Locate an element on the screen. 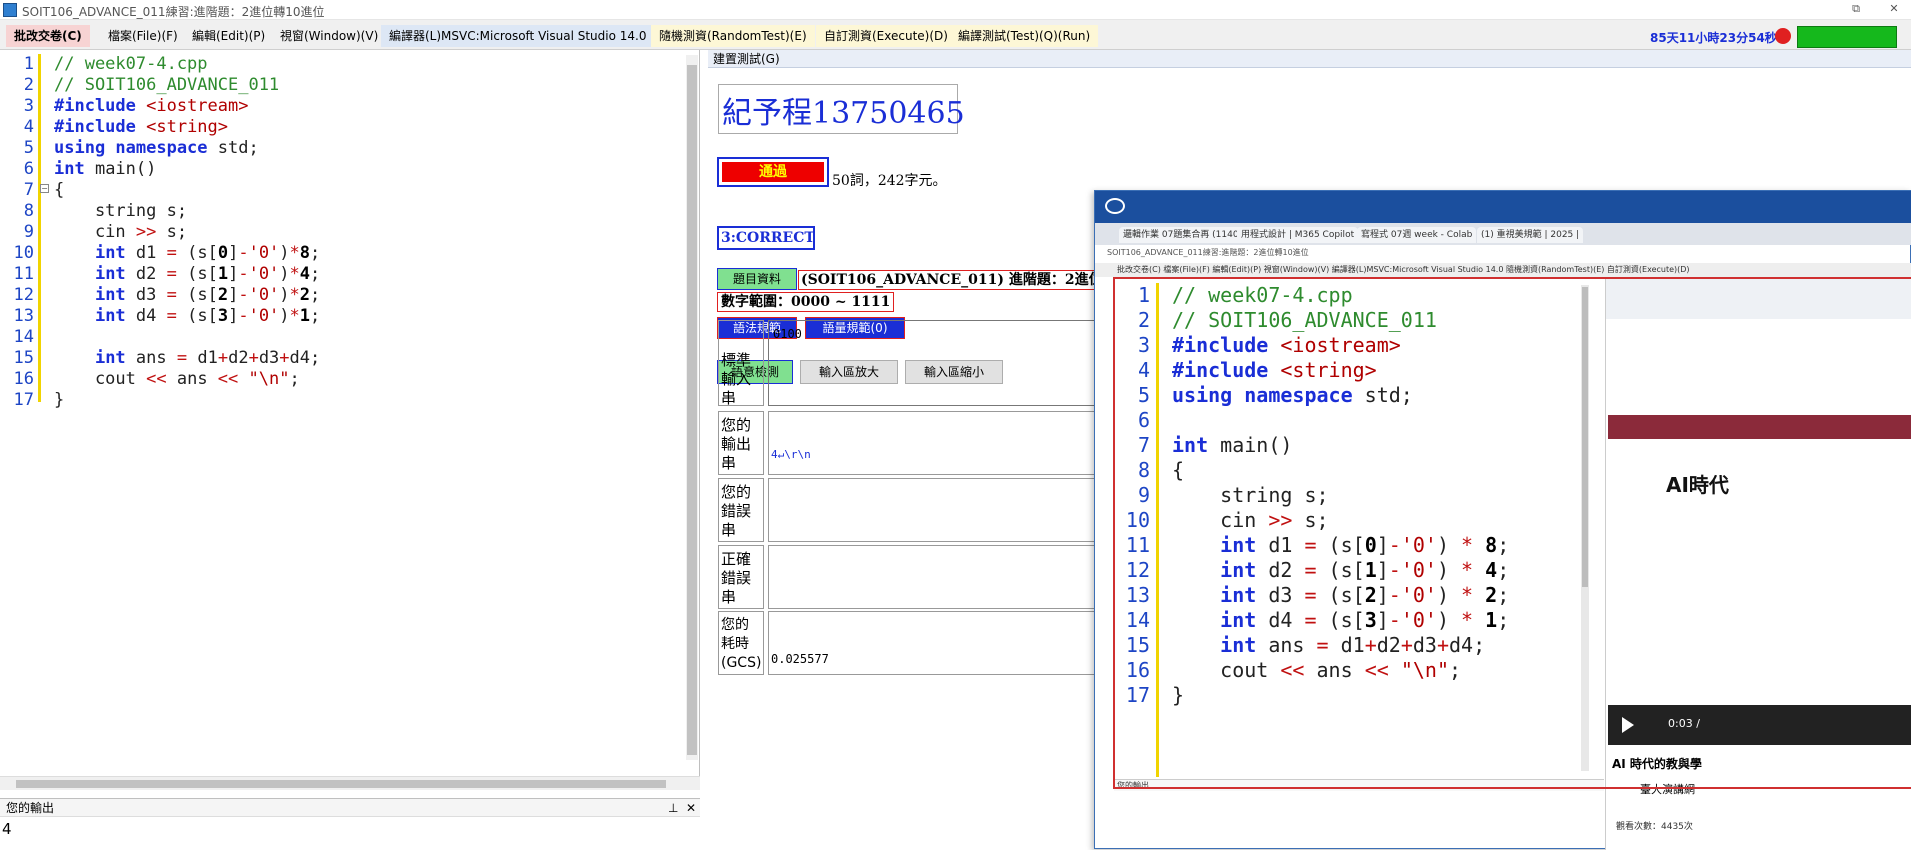 The height and width of the screenshot is (850, 1911). code-line: cin >> s; is located at coordinates (121, 232).